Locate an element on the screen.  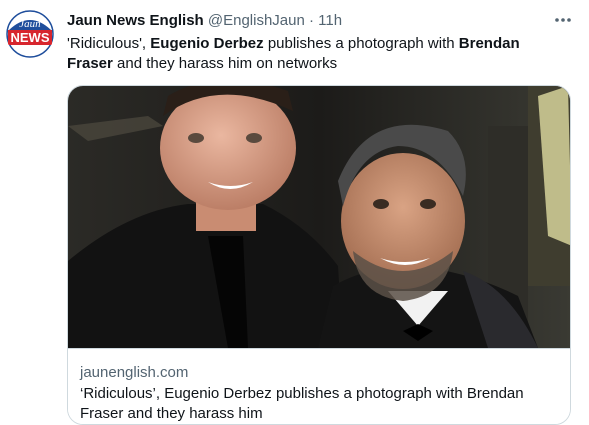
tweet-text-part: and they harass him on networks is located at coordinates (227, 63).